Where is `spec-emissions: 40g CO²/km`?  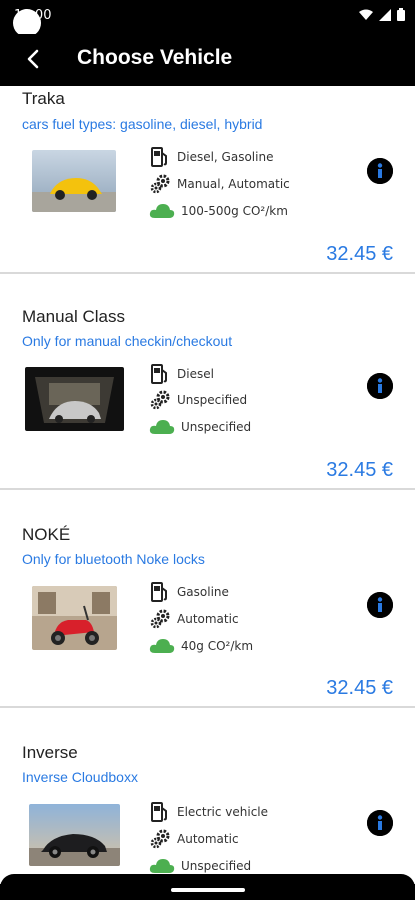 spec-emissions: 40g CO²/km is located at coordinates (201, 646).